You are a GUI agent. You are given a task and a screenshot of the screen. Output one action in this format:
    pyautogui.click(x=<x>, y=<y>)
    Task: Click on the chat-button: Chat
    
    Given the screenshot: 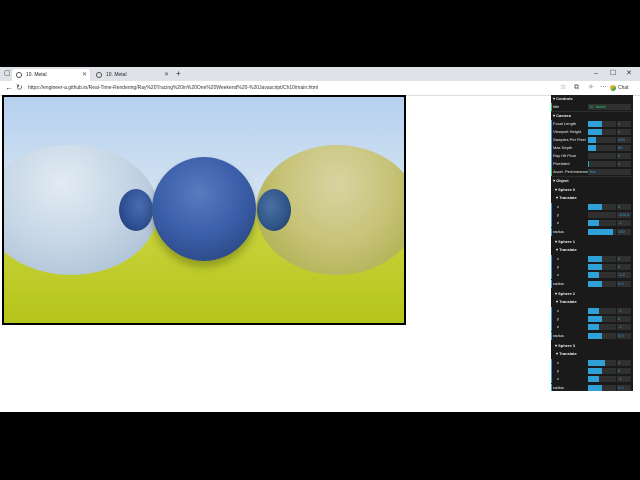 What is the action you would take?
    pyautogui.click(x=619, y=88)
    